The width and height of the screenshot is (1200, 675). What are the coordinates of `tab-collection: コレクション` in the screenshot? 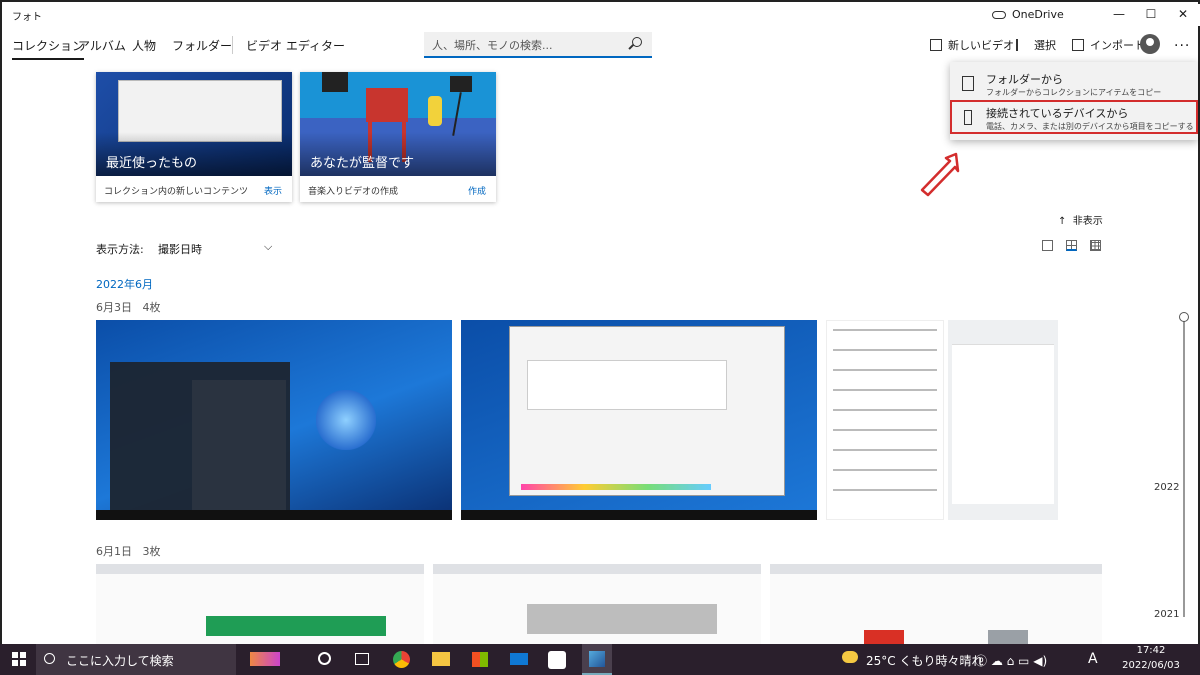 It's located at (48, 48).